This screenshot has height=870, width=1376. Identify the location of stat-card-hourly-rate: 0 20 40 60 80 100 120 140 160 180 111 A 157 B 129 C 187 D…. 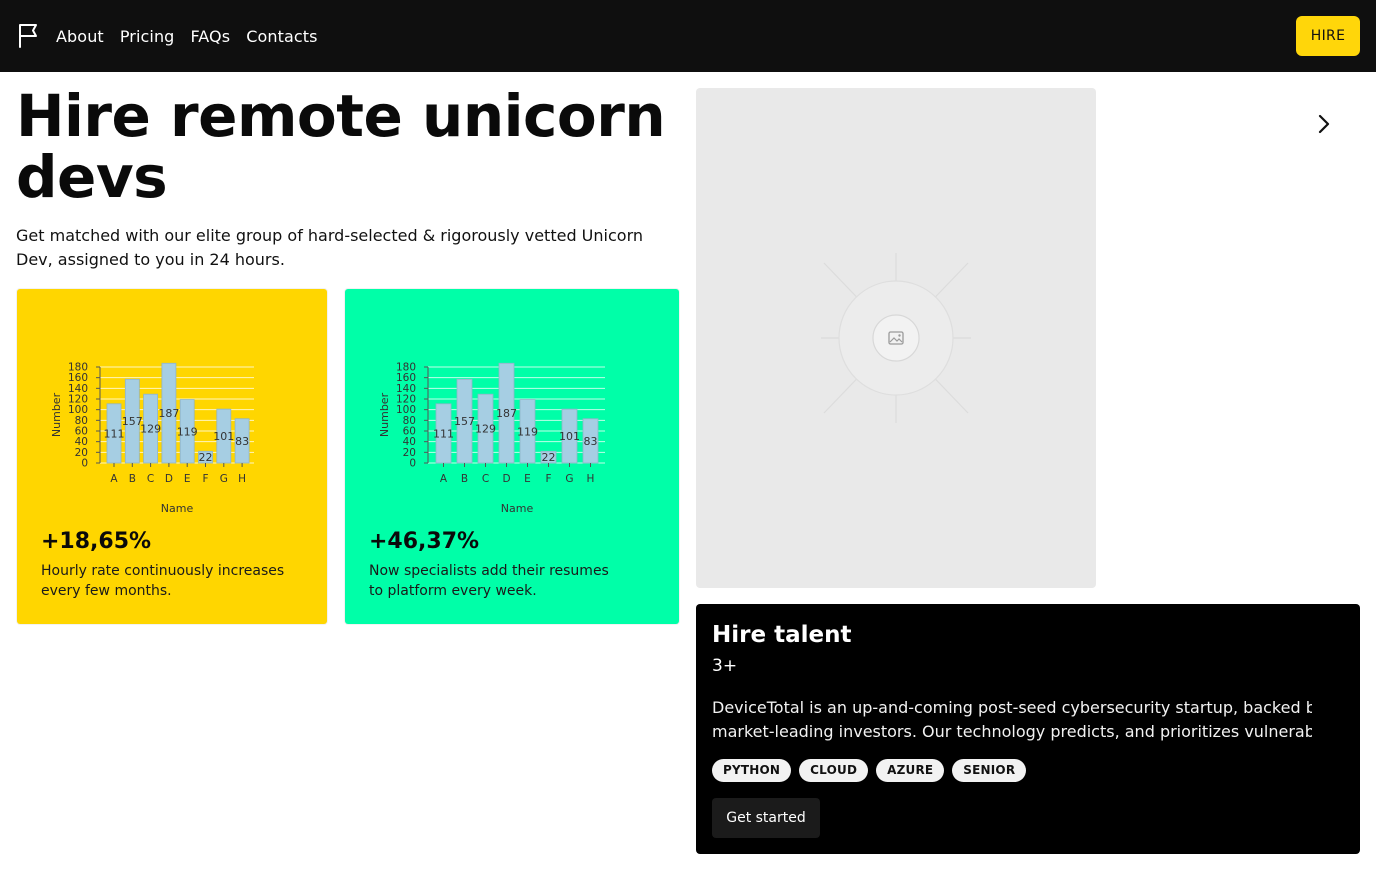
(172, 456).